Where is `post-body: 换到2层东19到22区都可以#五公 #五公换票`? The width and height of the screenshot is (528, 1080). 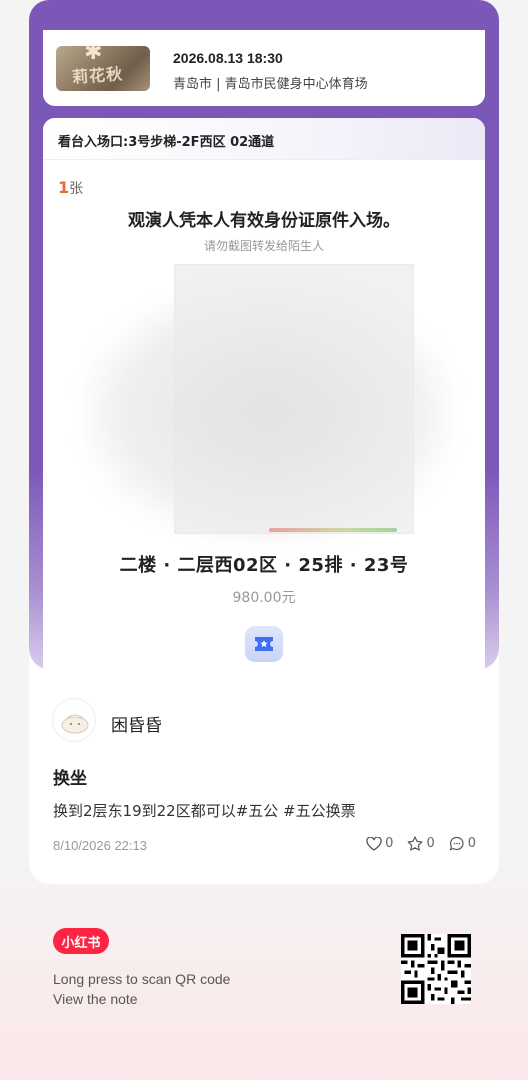 post-body: 换到2层东19到22区都可以#五公 #五公换票 is located at coordinates (204, 811).